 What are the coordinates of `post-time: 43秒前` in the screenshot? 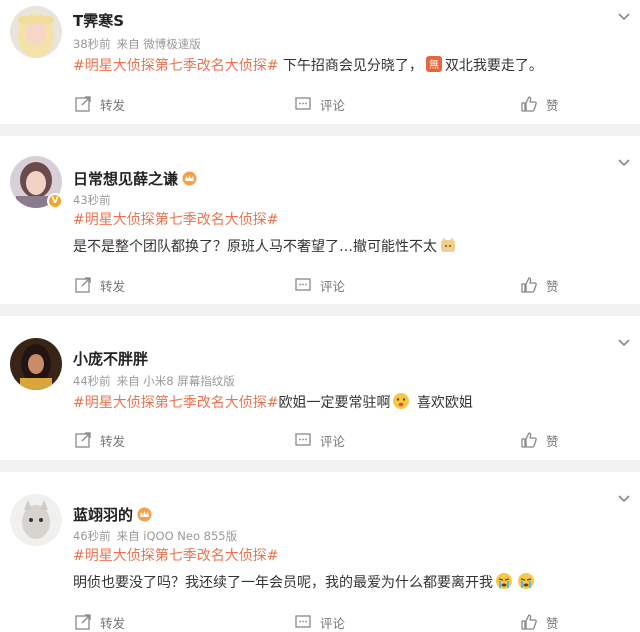 It's located at (92, 200).